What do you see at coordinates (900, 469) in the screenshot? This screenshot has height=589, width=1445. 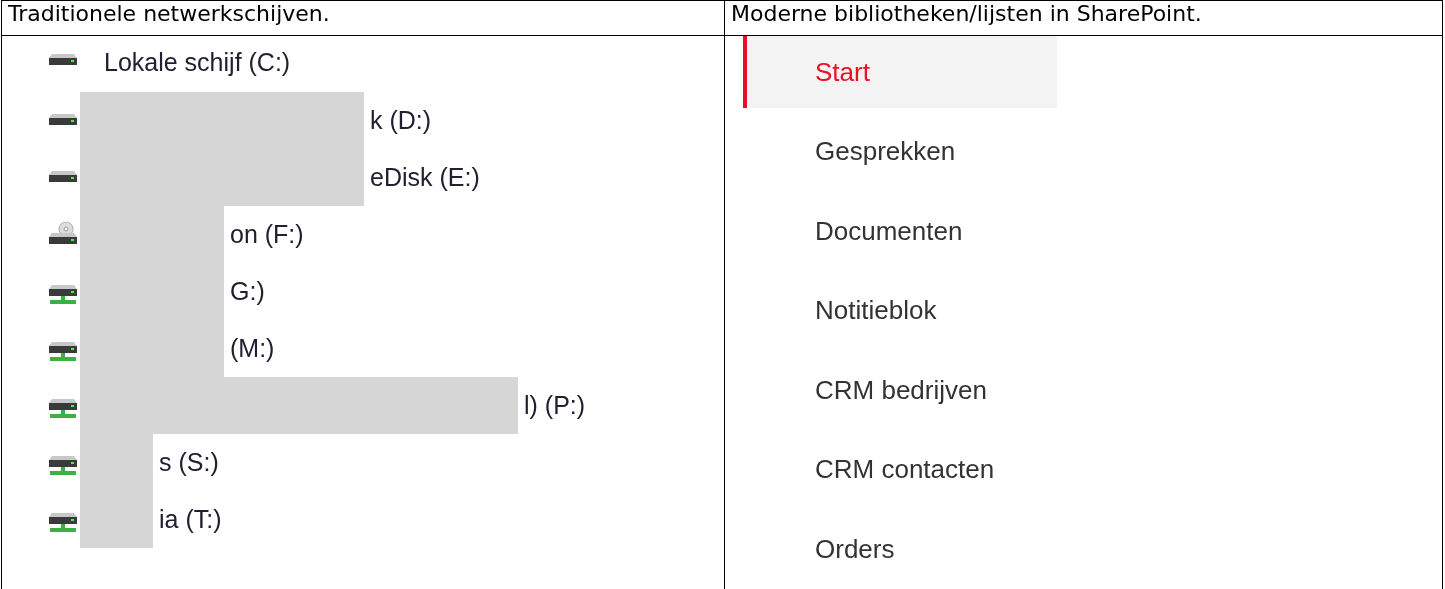 I see `nav-item: CRM contacten` at bounding box center [900, 469].